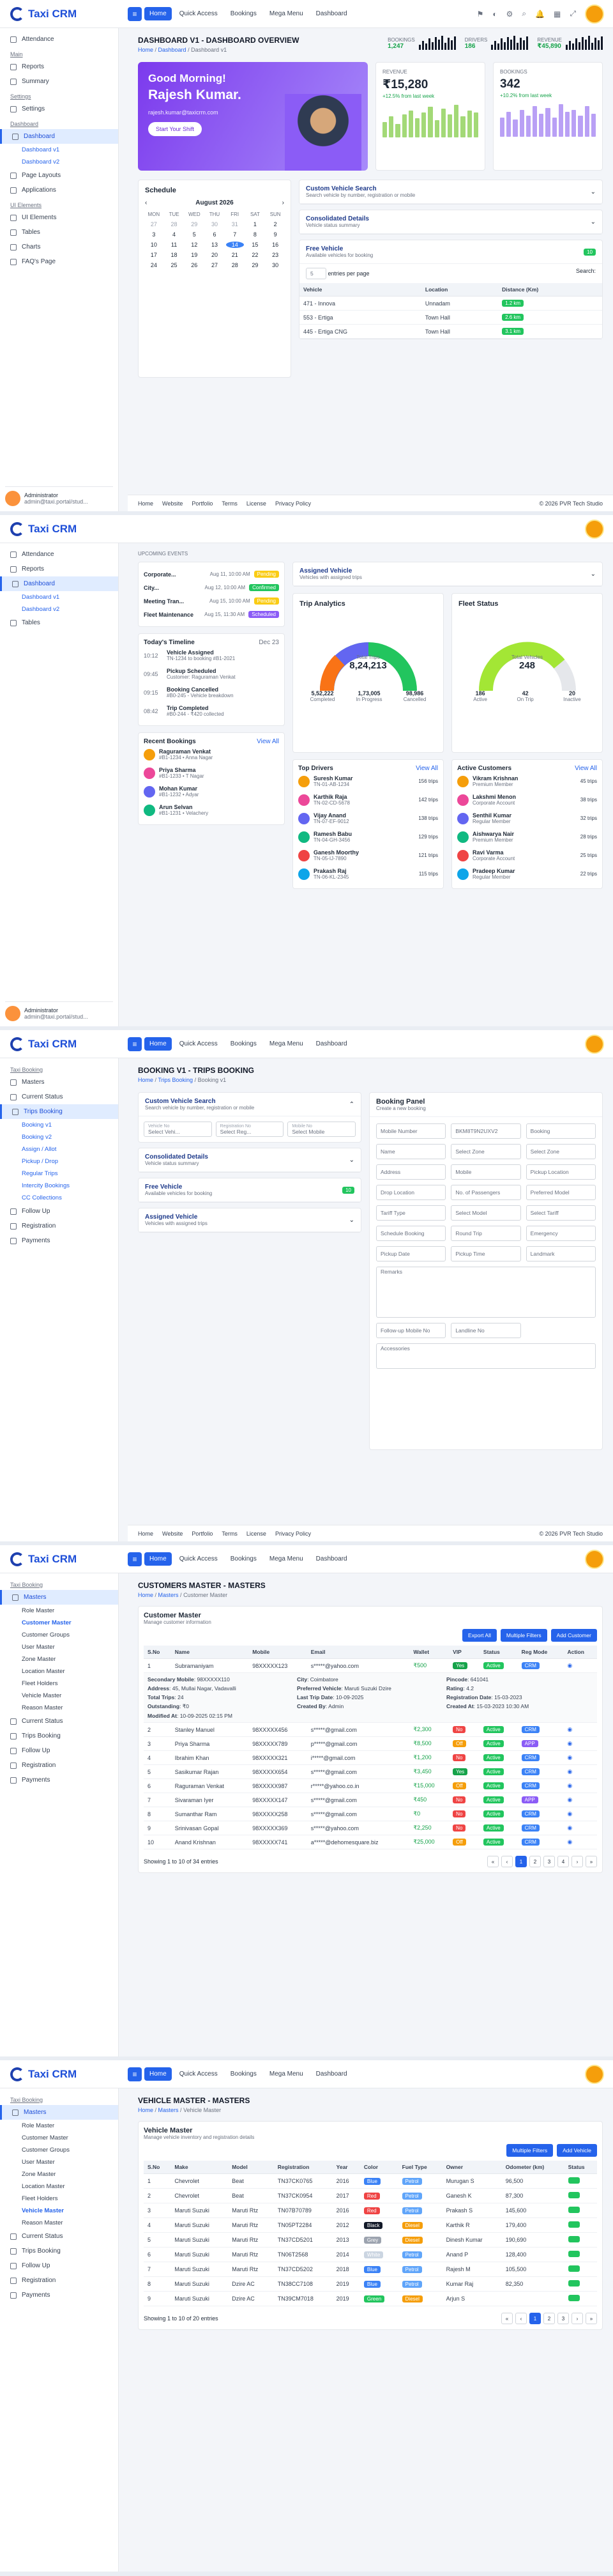  I want to click on chevron-down-icon: ⌄, so click(351, 1220).